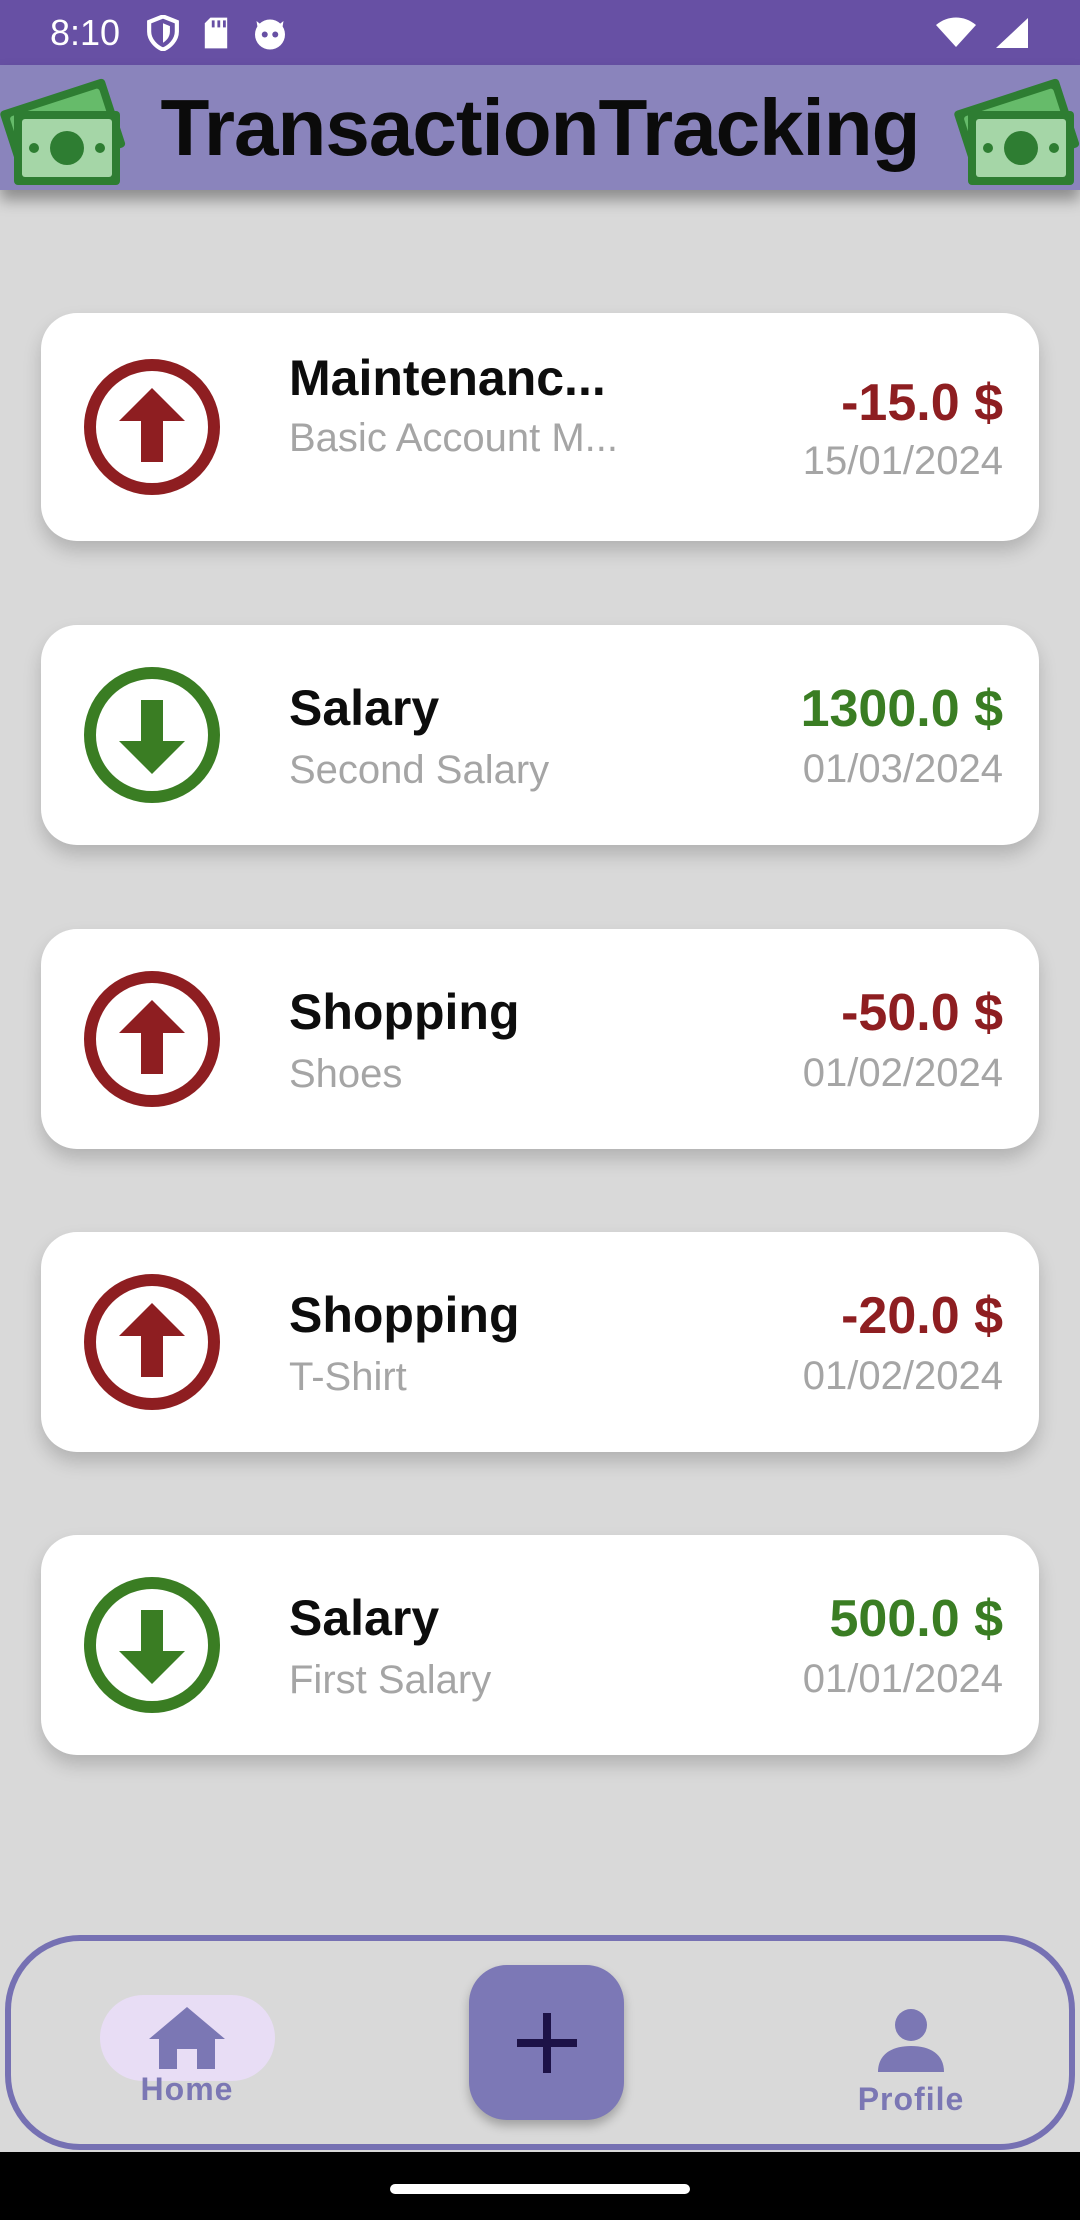 Image resolution: width=1080 pixels, height=2220 pixels. What do you see at coordinates (348, 1377) in the screenshot?
I see `transaction-description: T-Shirt` at bounding box center [348, 1377].